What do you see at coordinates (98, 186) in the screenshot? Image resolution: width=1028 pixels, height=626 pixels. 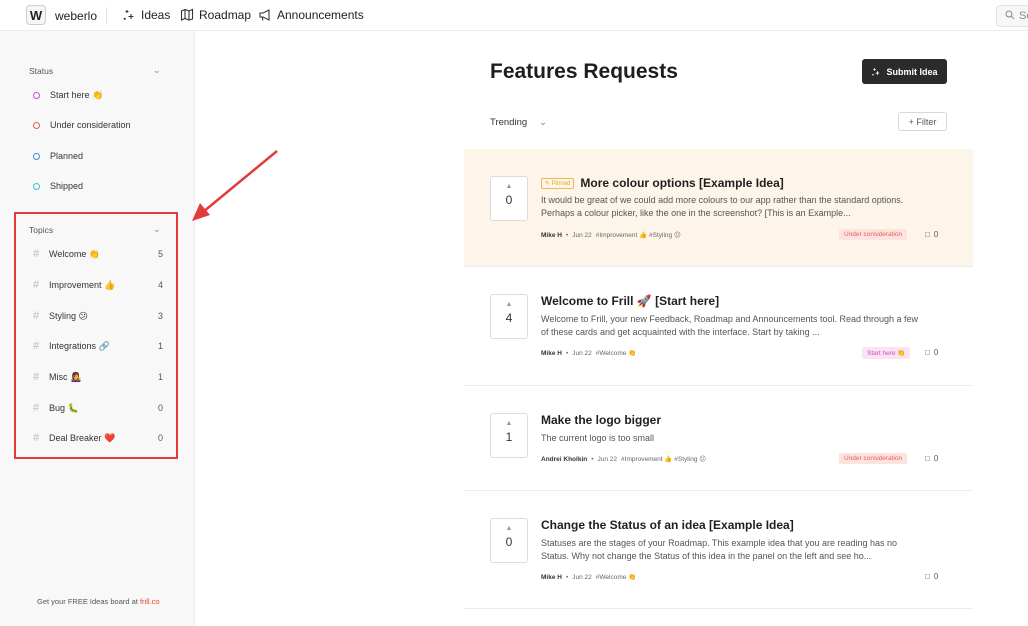 I see `sidebar-status-shipped: Shipped` at bounding box center [98, 186].